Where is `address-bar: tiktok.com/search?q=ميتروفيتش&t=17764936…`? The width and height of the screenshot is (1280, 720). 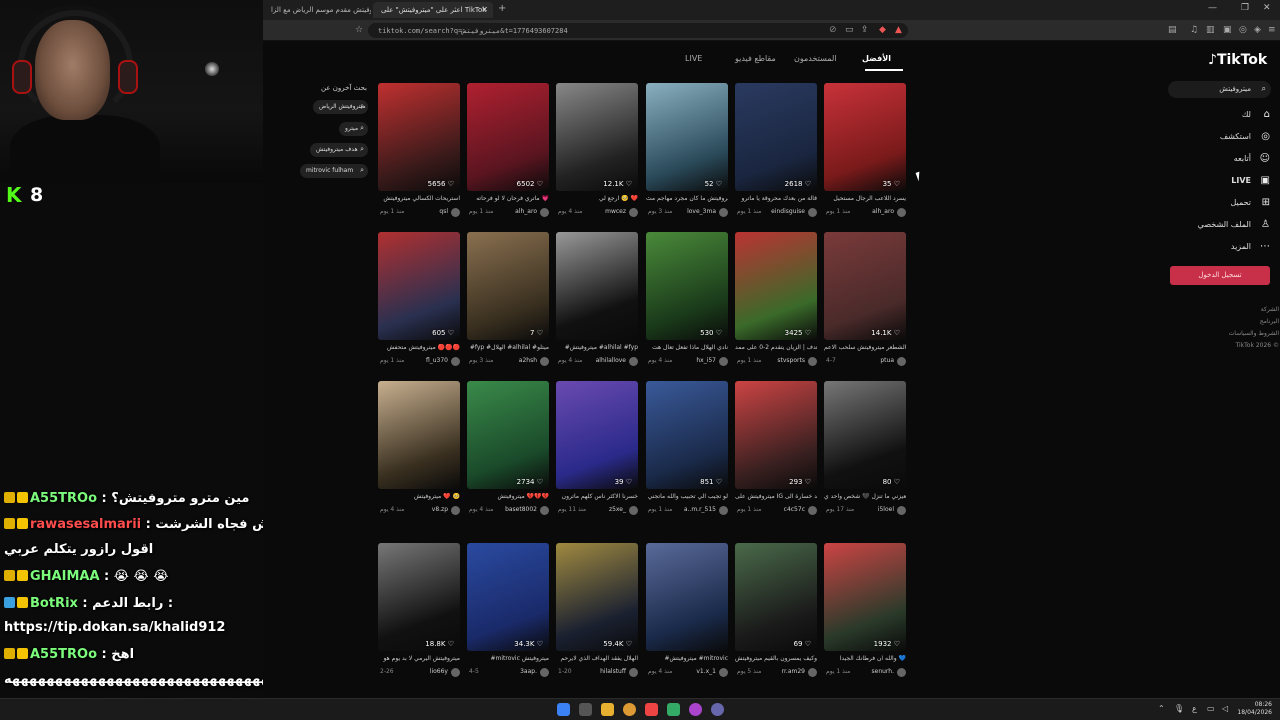 address-bar: tiktok.com/search?q=ميتروفيتش&t=17764936… is located at coordinates (638, 30).